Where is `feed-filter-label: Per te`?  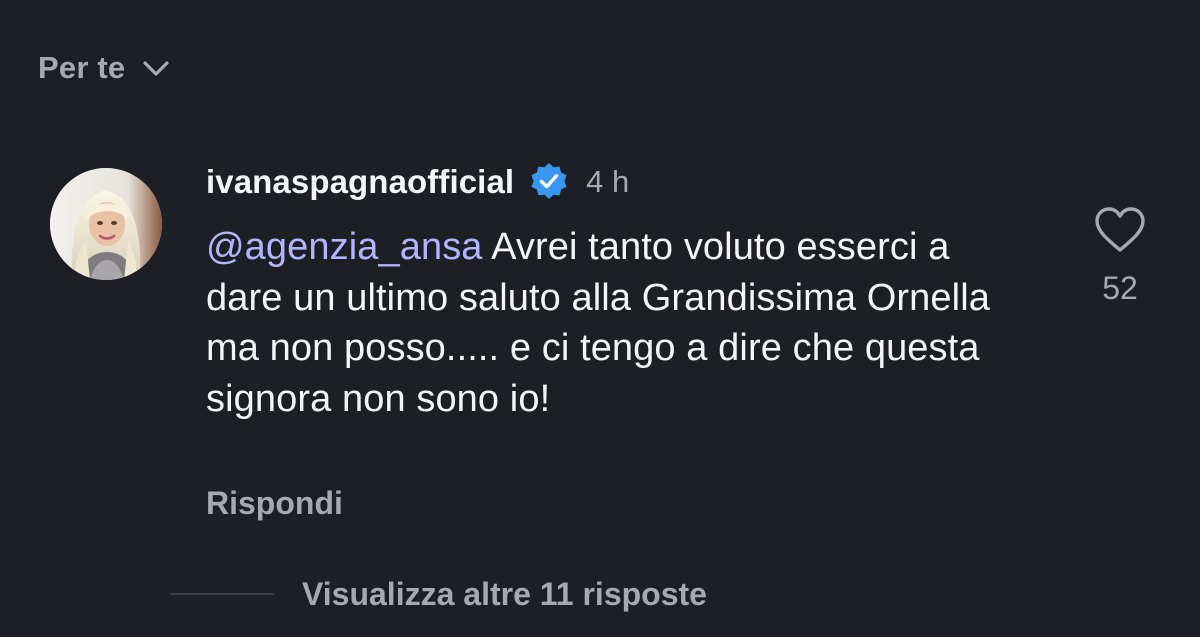 feed-filter-label: Per te is located at coordinates (82, 67).